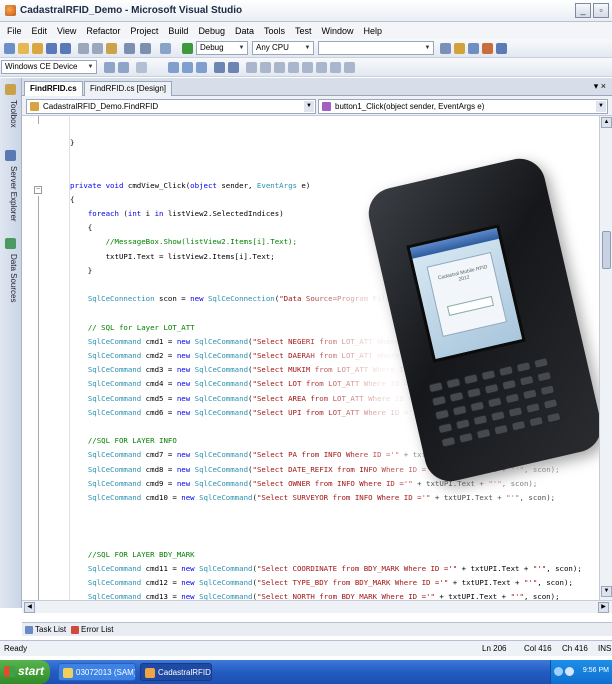  I want to click on tab-task-list: Task List, so click(45, 630).